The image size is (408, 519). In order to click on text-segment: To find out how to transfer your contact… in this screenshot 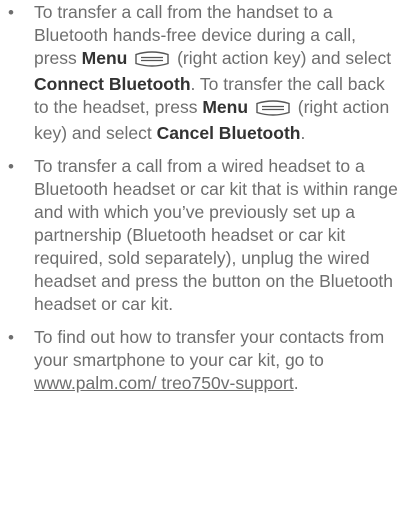, I will do `click(209, 348)`.